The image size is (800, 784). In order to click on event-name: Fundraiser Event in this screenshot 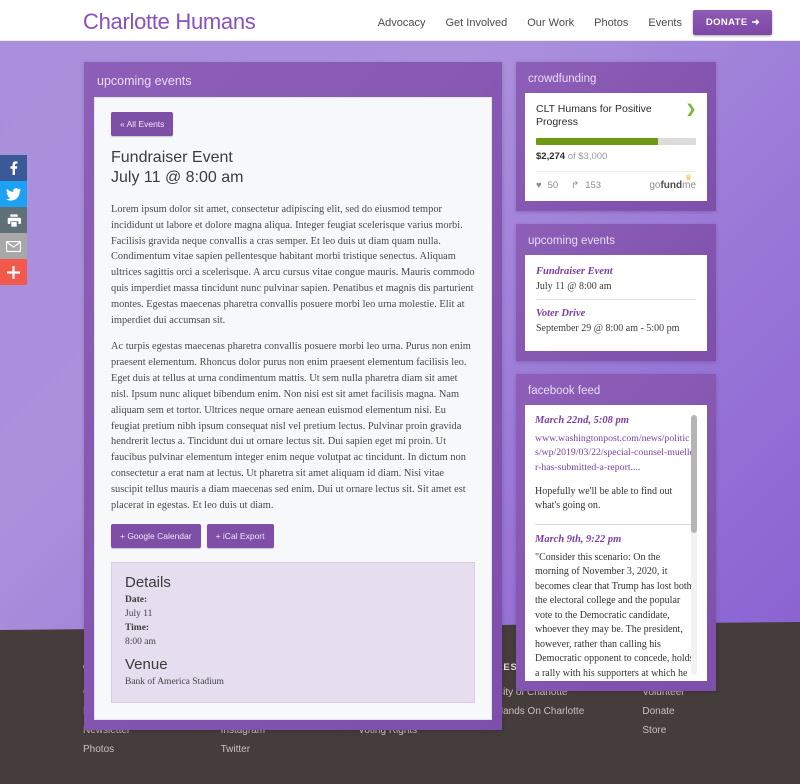, I will do `click(172, 157)`.